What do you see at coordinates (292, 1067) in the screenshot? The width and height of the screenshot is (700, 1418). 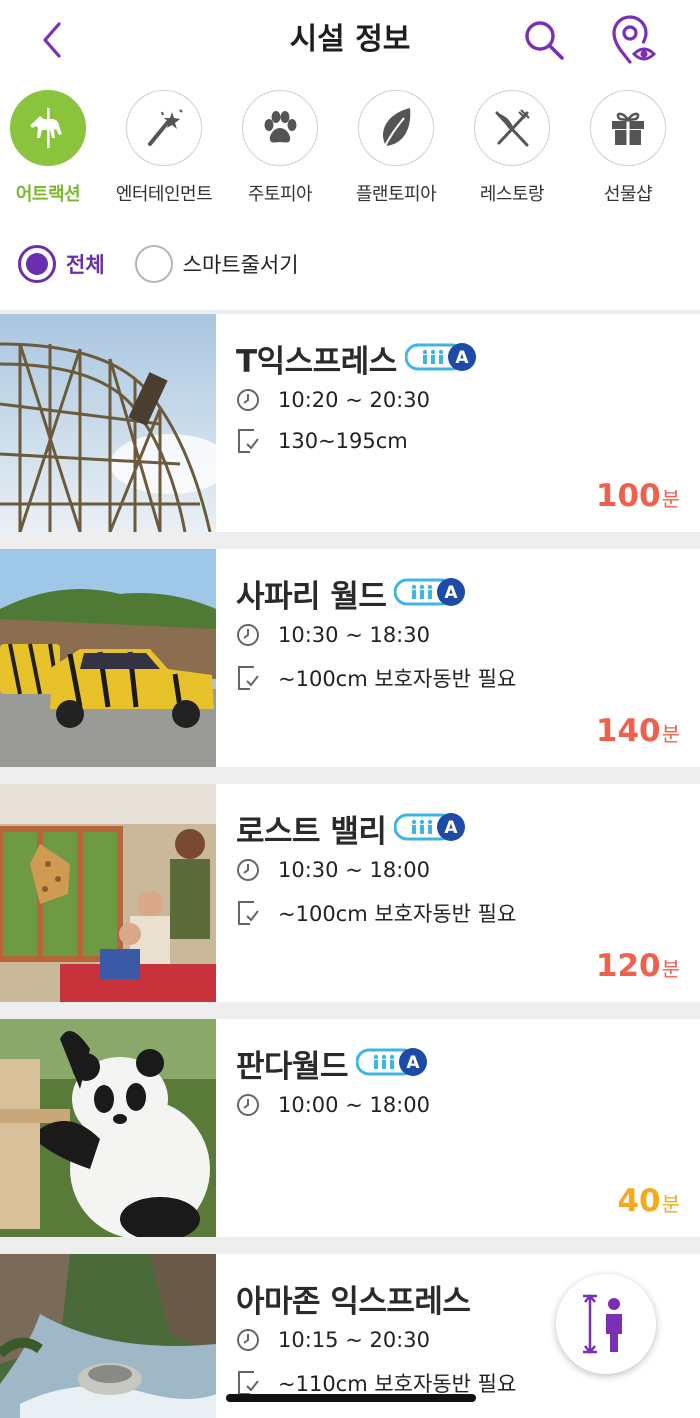 I see `attraction-name: 판다월드` at bounding box center [292, 1067].